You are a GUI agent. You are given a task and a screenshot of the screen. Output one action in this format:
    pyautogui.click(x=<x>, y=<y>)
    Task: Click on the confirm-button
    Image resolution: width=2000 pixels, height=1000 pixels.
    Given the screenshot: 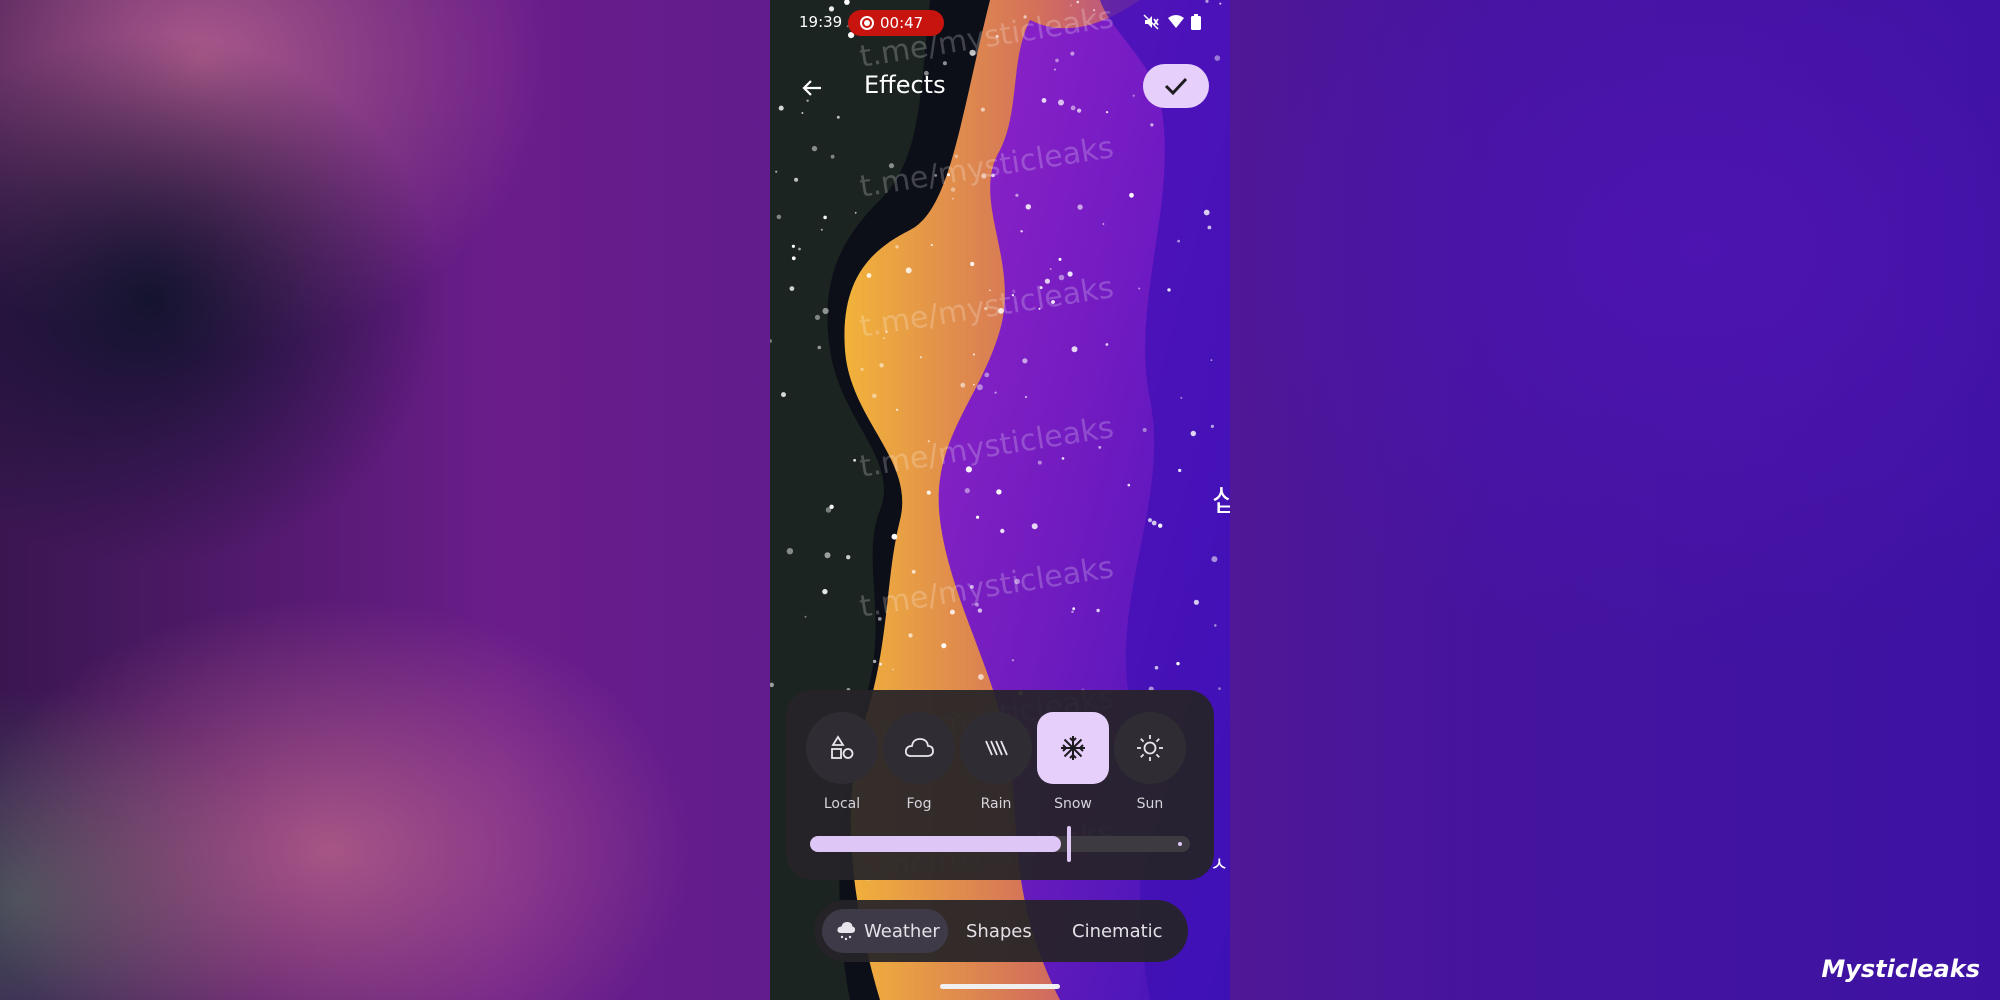 What is the action you would take?
    pyautogui.click(x=1176, y=86)
    